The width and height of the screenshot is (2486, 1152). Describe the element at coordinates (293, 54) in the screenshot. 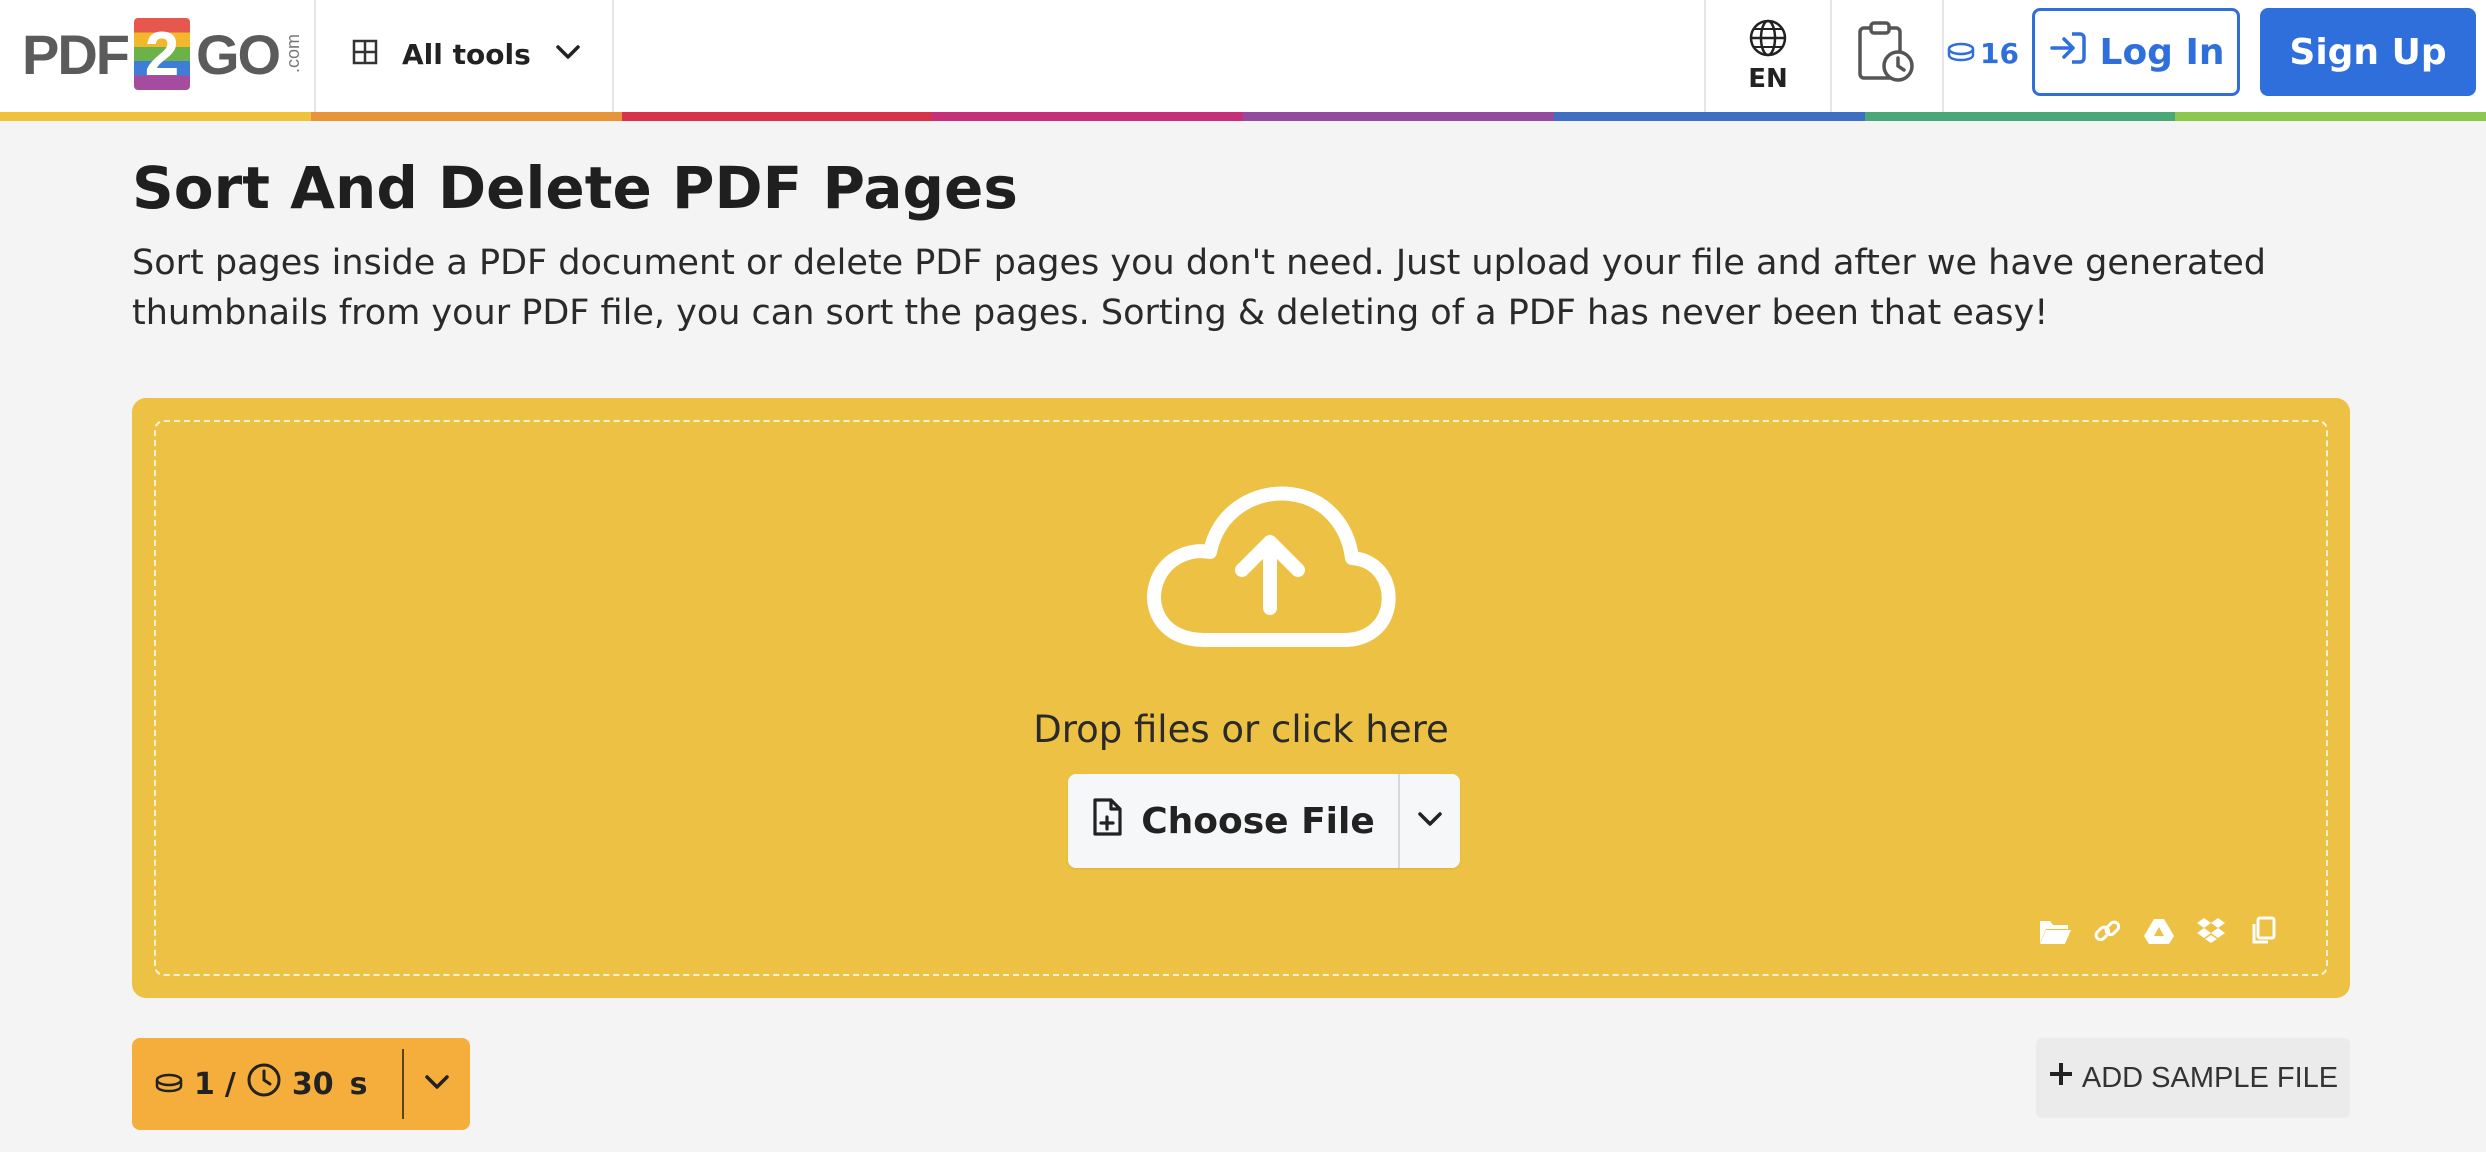

I see `logo-suffix: .com` at that location.